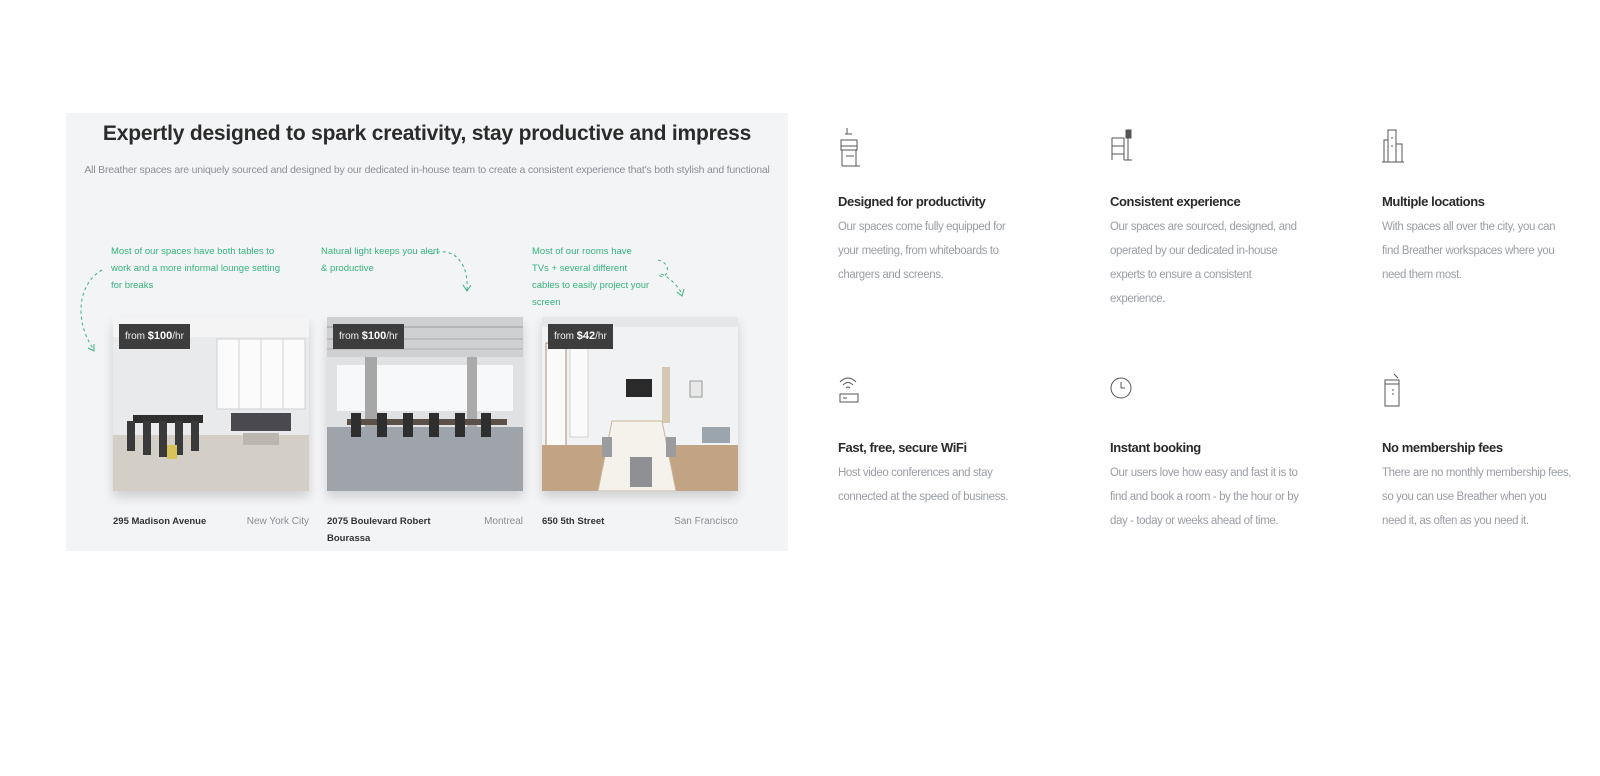 The height and width of the screenshot is (776, 1600). Describe the element at coordinates (173, 521) in the screenshot. I see `space-address: 295 Madison Avenue` at that location.